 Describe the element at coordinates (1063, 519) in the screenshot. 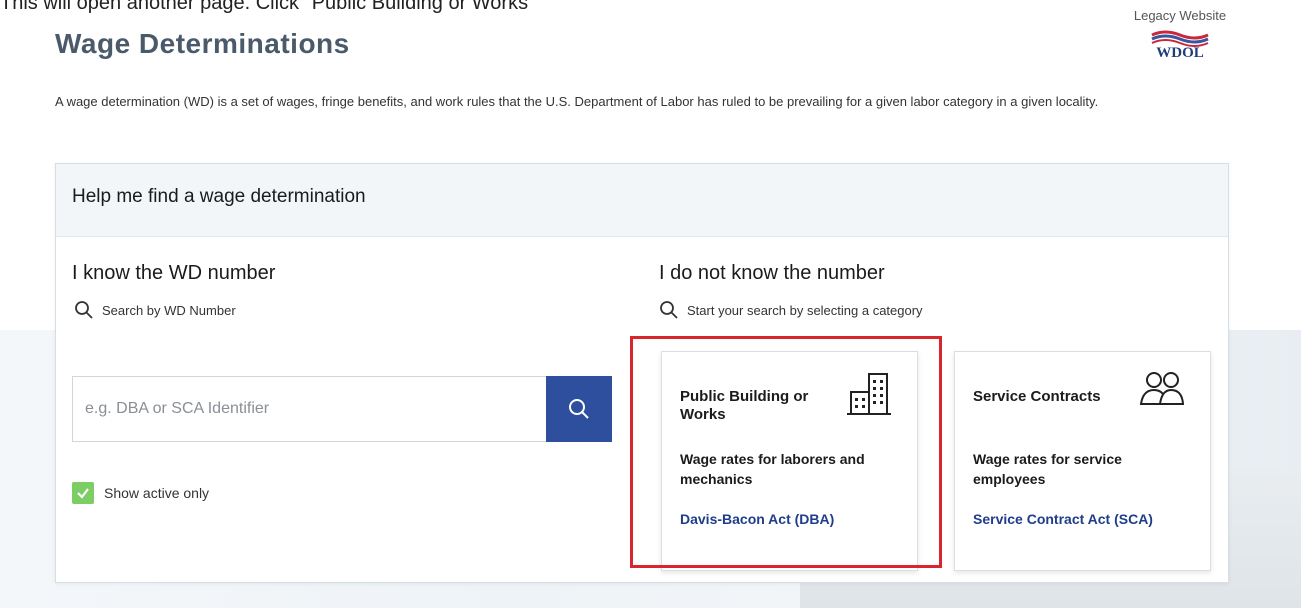

I see `service-contract-act-link: Service Contract Act (SCA)` at that location.